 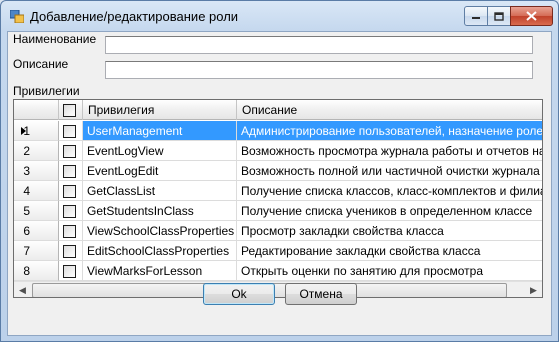 What do you see at coordinates (36, 191) in the screenshot?
I see `row-header: 4` at bounding box center [36, 191].